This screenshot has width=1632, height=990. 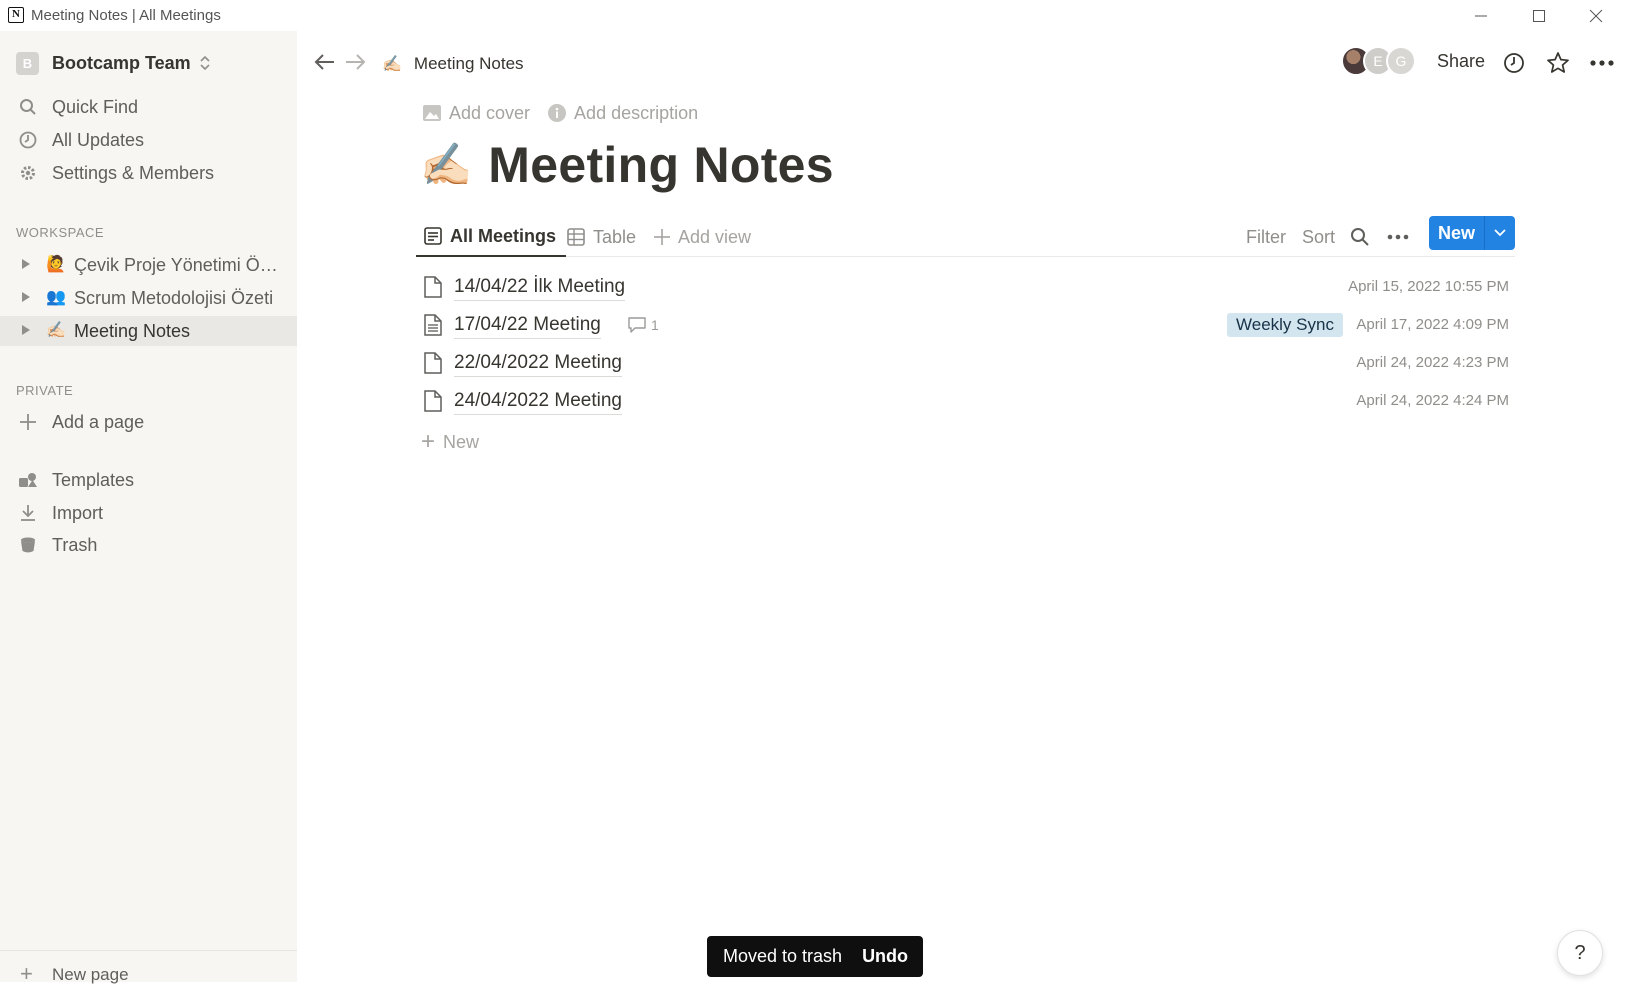 I want to click on updates-button, so click(x=1514, y=63).